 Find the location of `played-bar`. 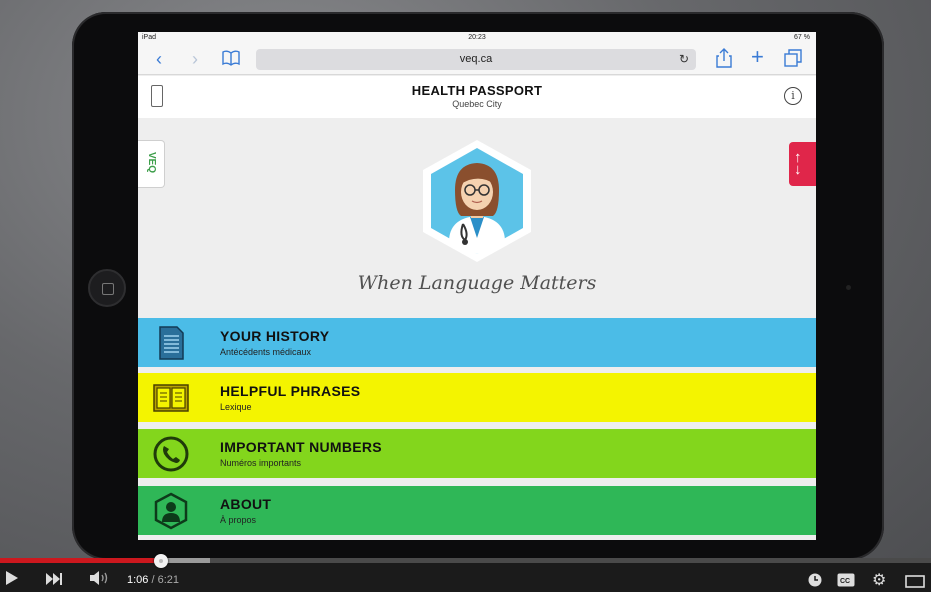

played-bar is located at coordinates (81, 560).